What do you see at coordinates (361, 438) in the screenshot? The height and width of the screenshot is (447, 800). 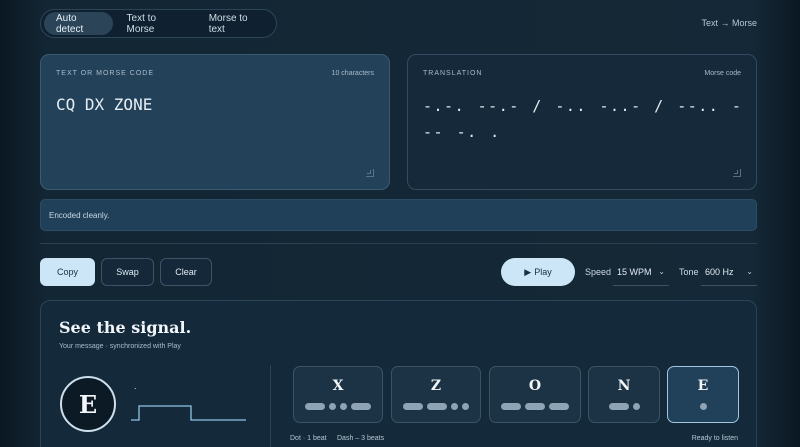 I see `legend-dash: Dash – 3 beats` at bounding box center [361, 438].